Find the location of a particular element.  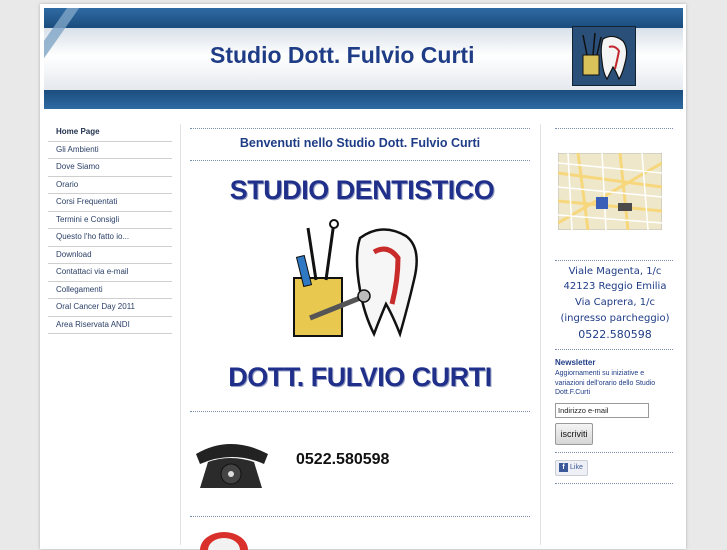

address-line-2: 42123 Reggio Emilia is located at coordinates (615, 286).